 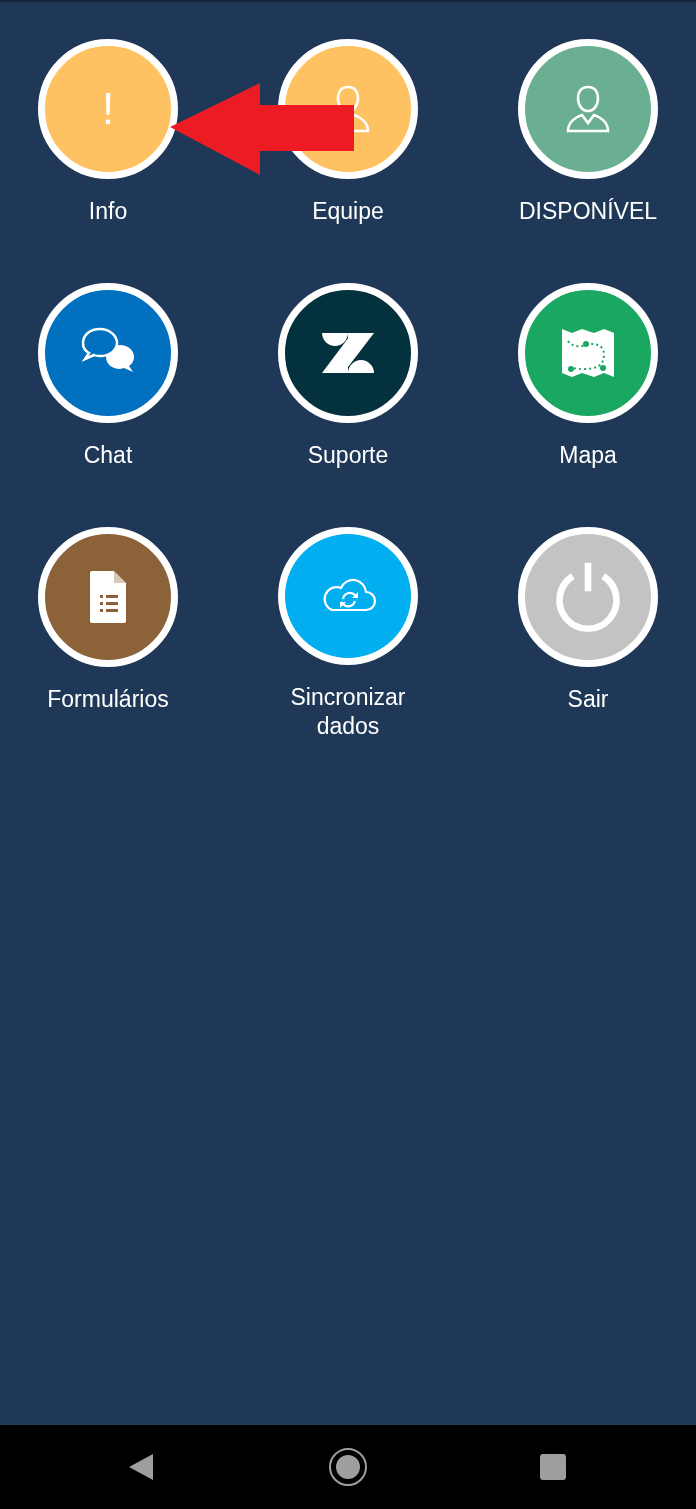 I want to click on menu-tile-button: !, so click(x=108, y=109).